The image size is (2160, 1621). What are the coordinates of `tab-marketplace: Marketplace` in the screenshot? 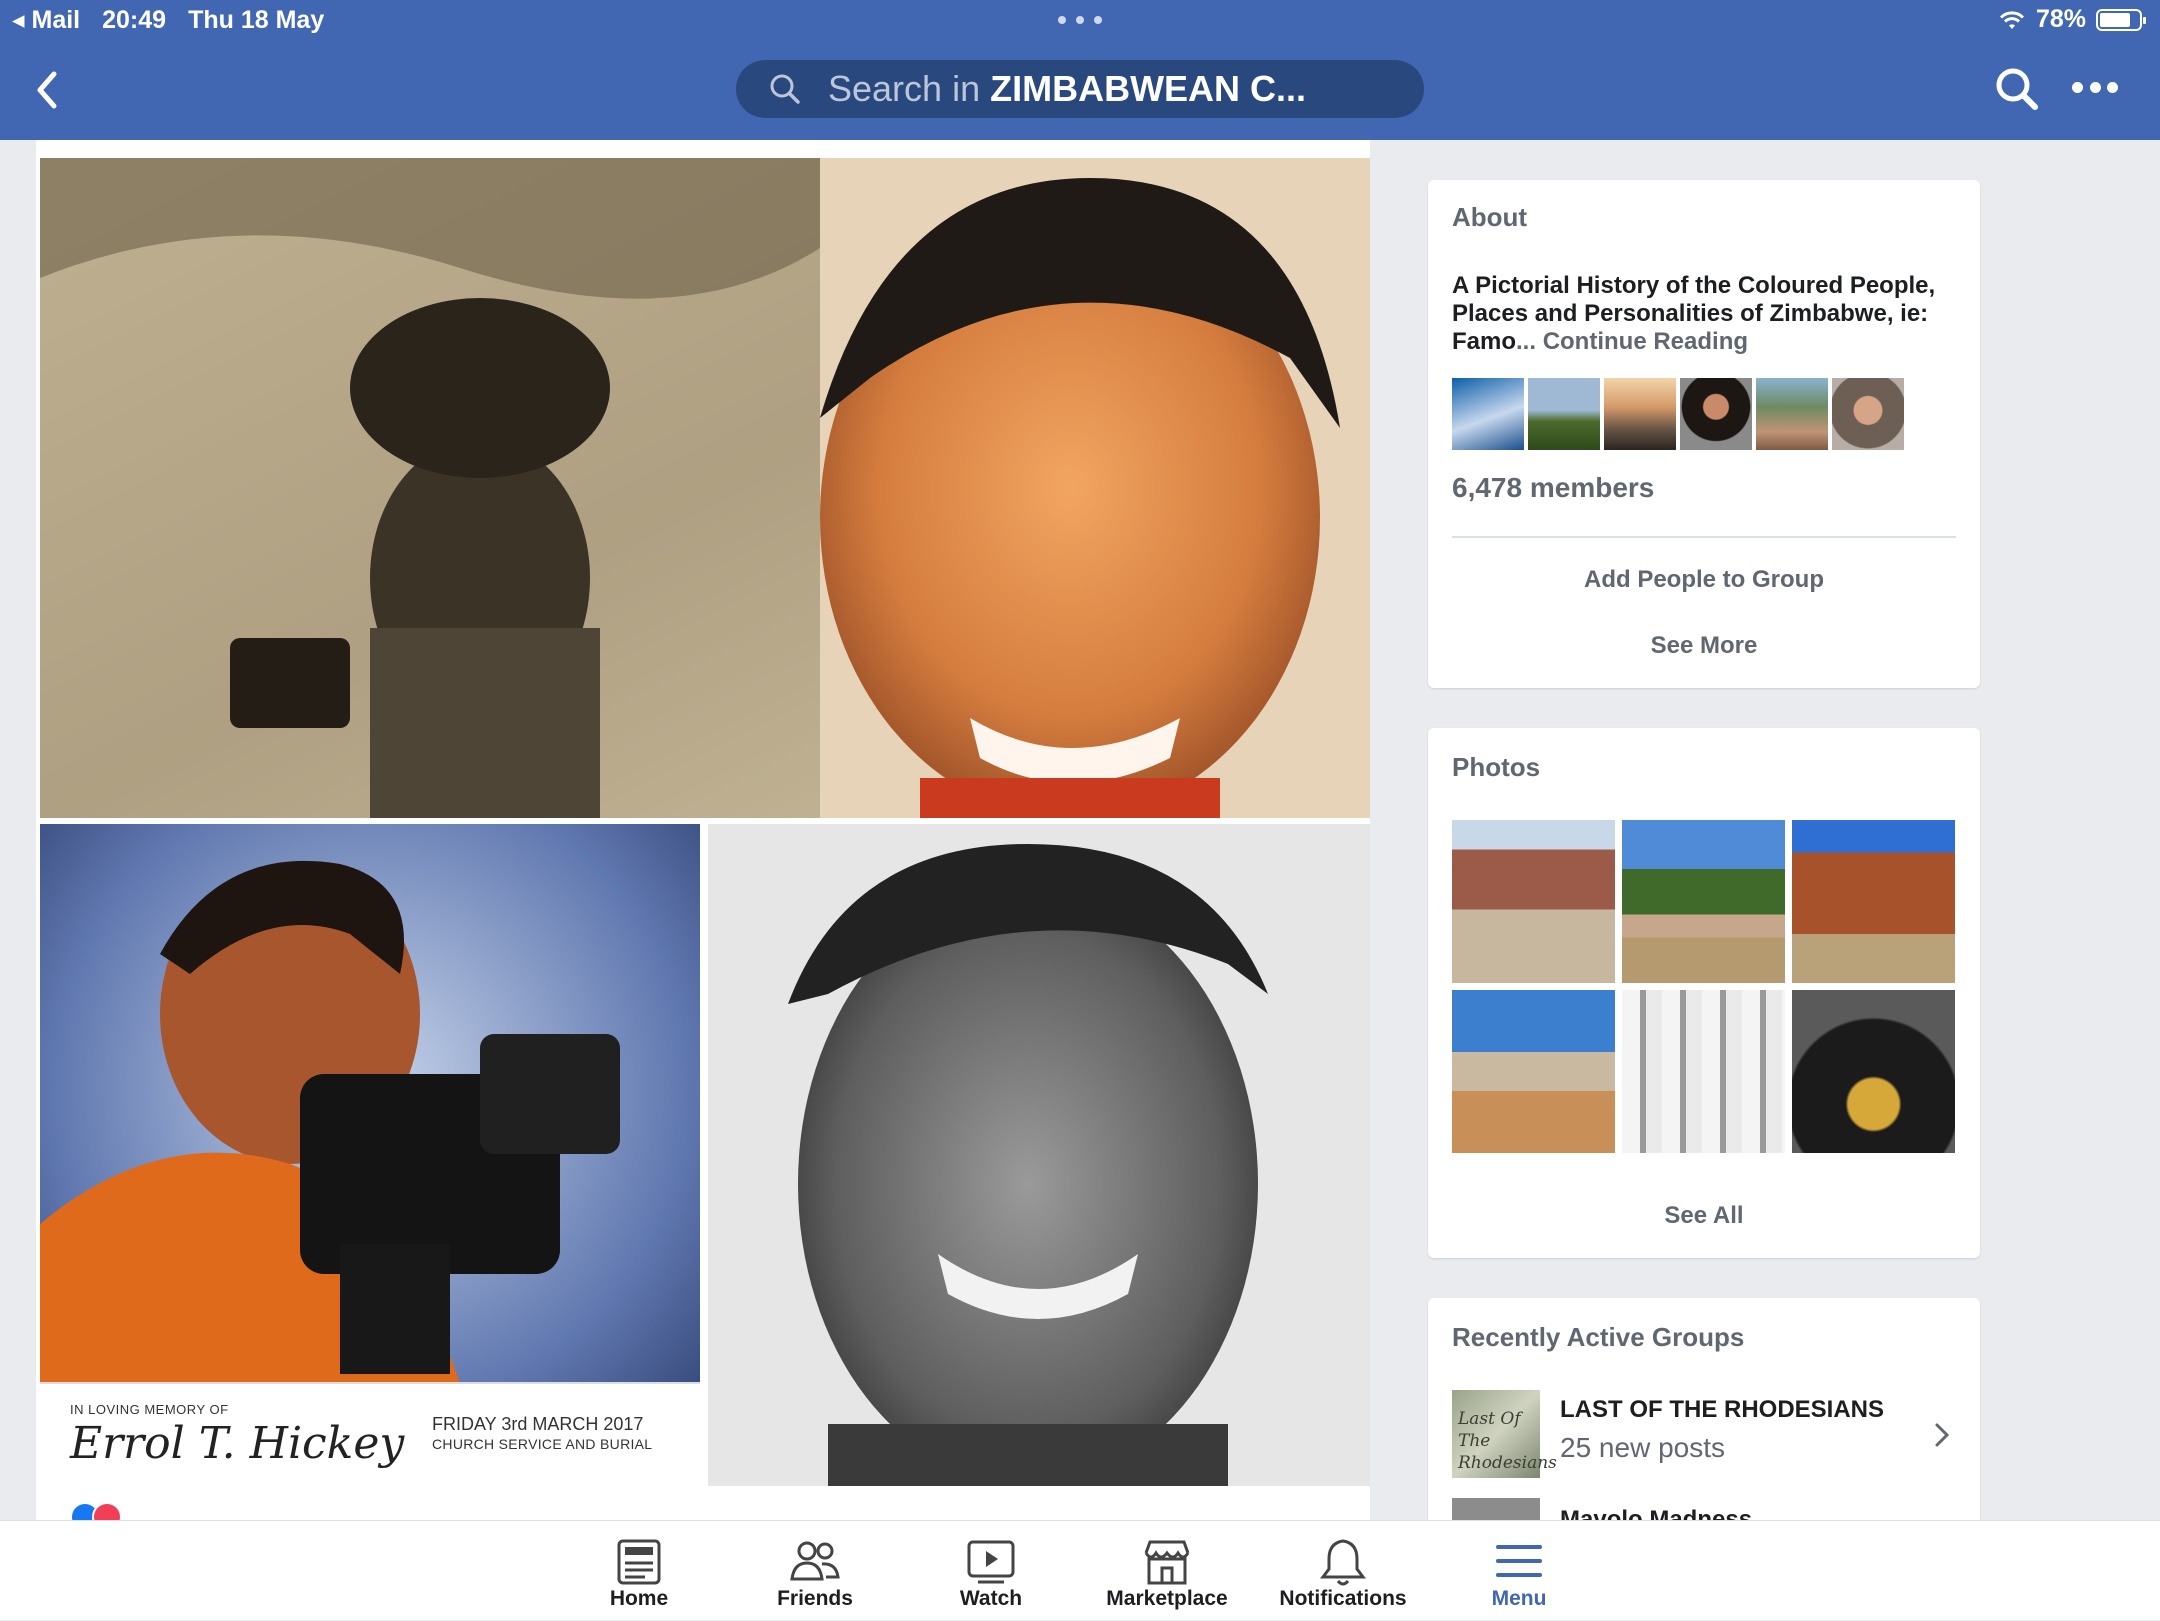 It's located at (1167, 1571).